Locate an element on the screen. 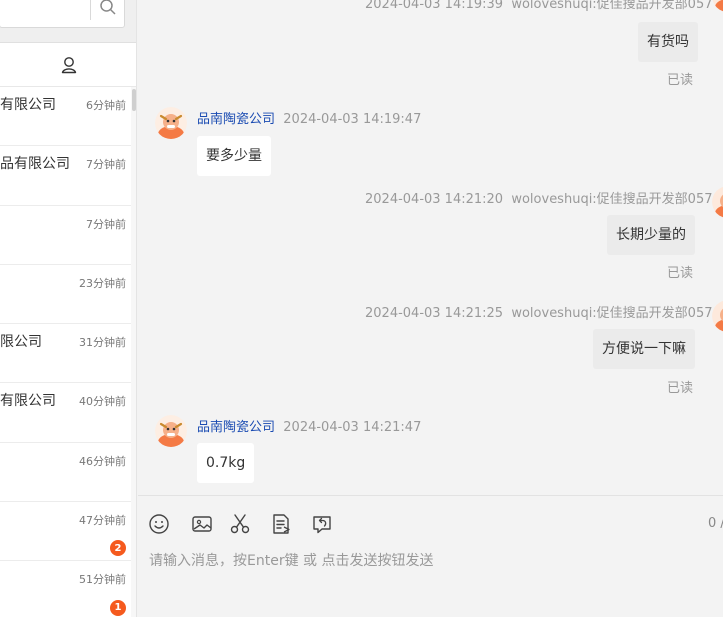 The height and width of the screenshot is (617, 723). conversation-name: 品有限公司 is located at coordinates (35, 164).